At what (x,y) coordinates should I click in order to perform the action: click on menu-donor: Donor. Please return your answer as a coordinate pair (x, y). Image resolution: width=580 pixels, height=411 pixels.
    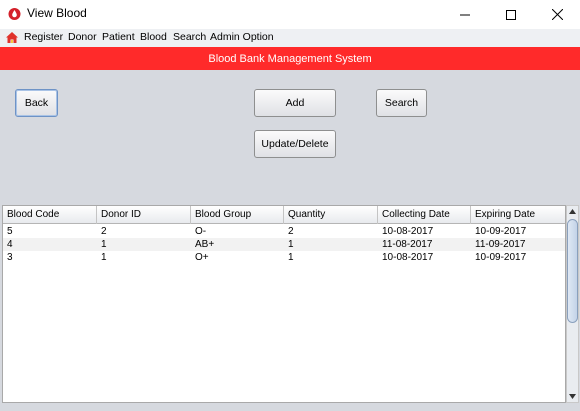
    Looking at the image, I should click on (82, 37).